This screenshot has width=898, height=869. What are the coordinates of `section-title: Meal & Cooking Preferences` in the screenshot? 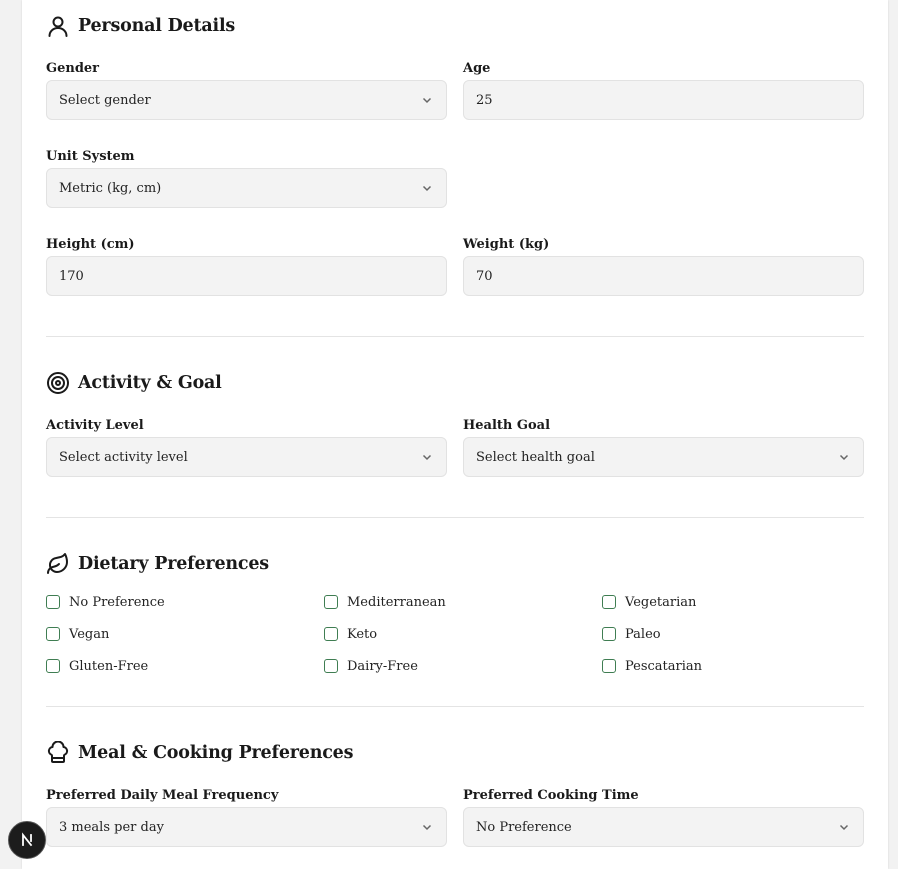 It's located at (216, 753).